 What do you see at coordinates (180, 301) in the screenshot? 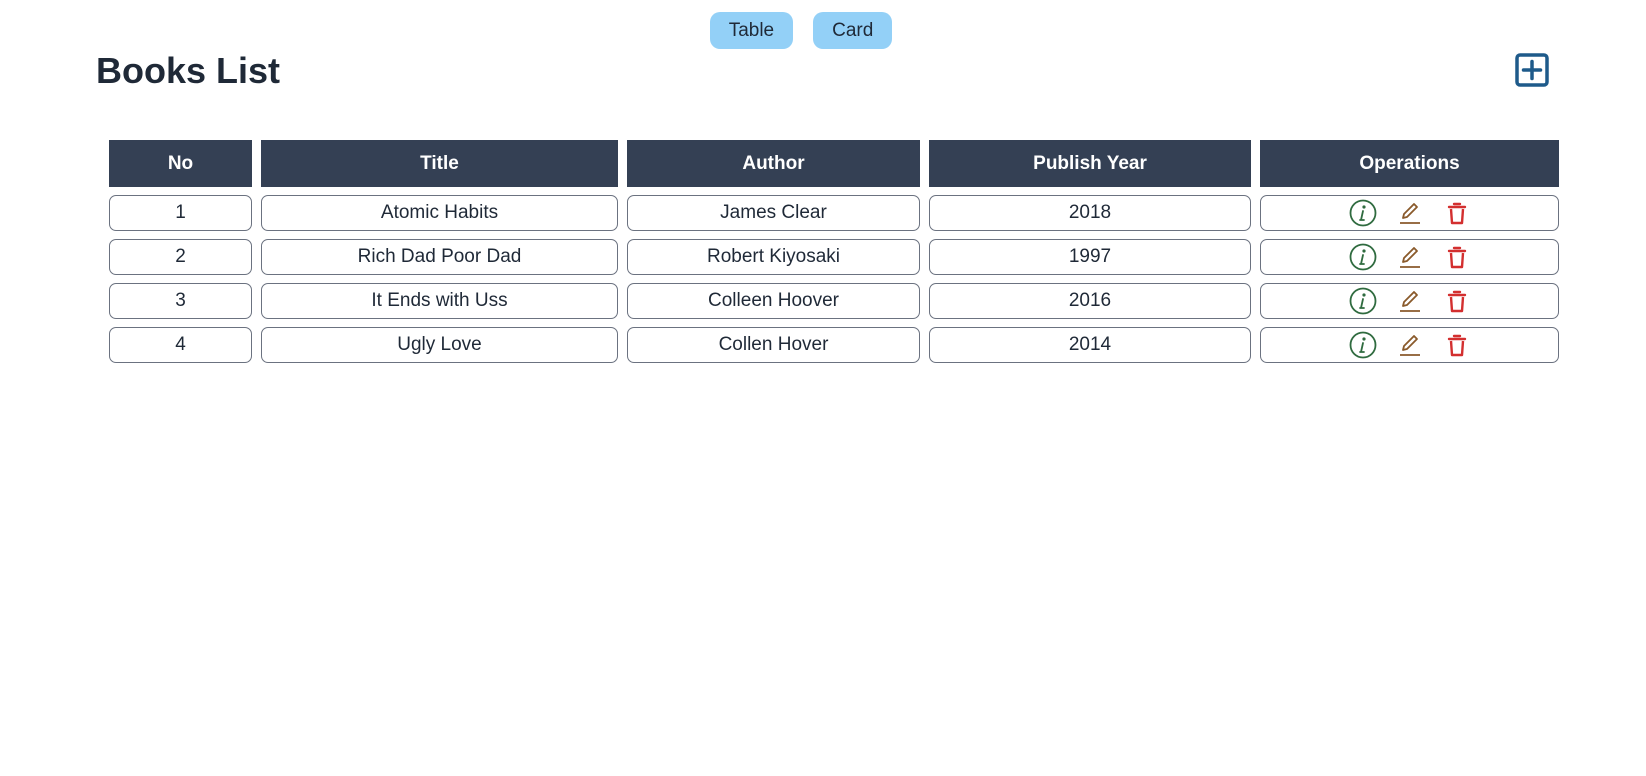
I see `cell-no: 3` at bounding box center [180, 301].